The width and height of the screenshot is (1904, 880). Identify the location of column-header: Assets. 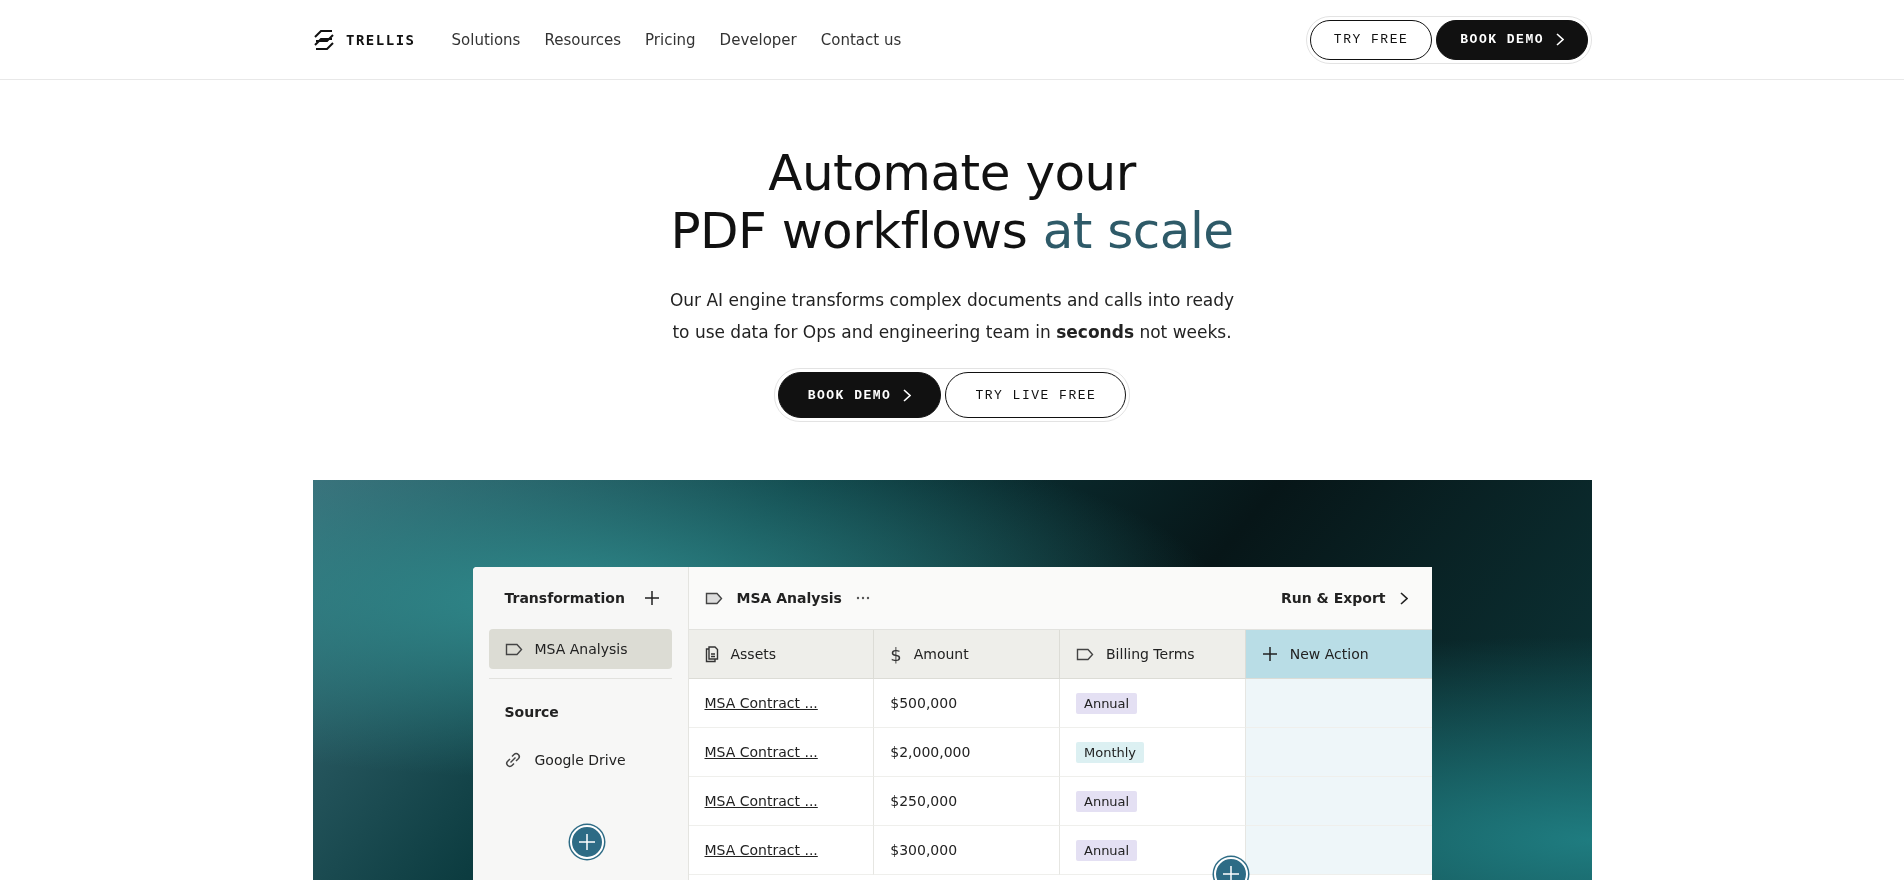
(781, 654).